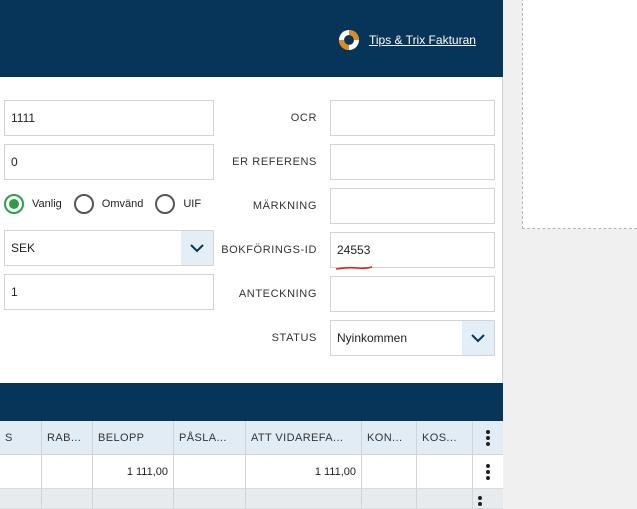 The height and width of the screenshot is (509, 637). I want to click on markning-label: MÄRKNING, so click(284, 206).